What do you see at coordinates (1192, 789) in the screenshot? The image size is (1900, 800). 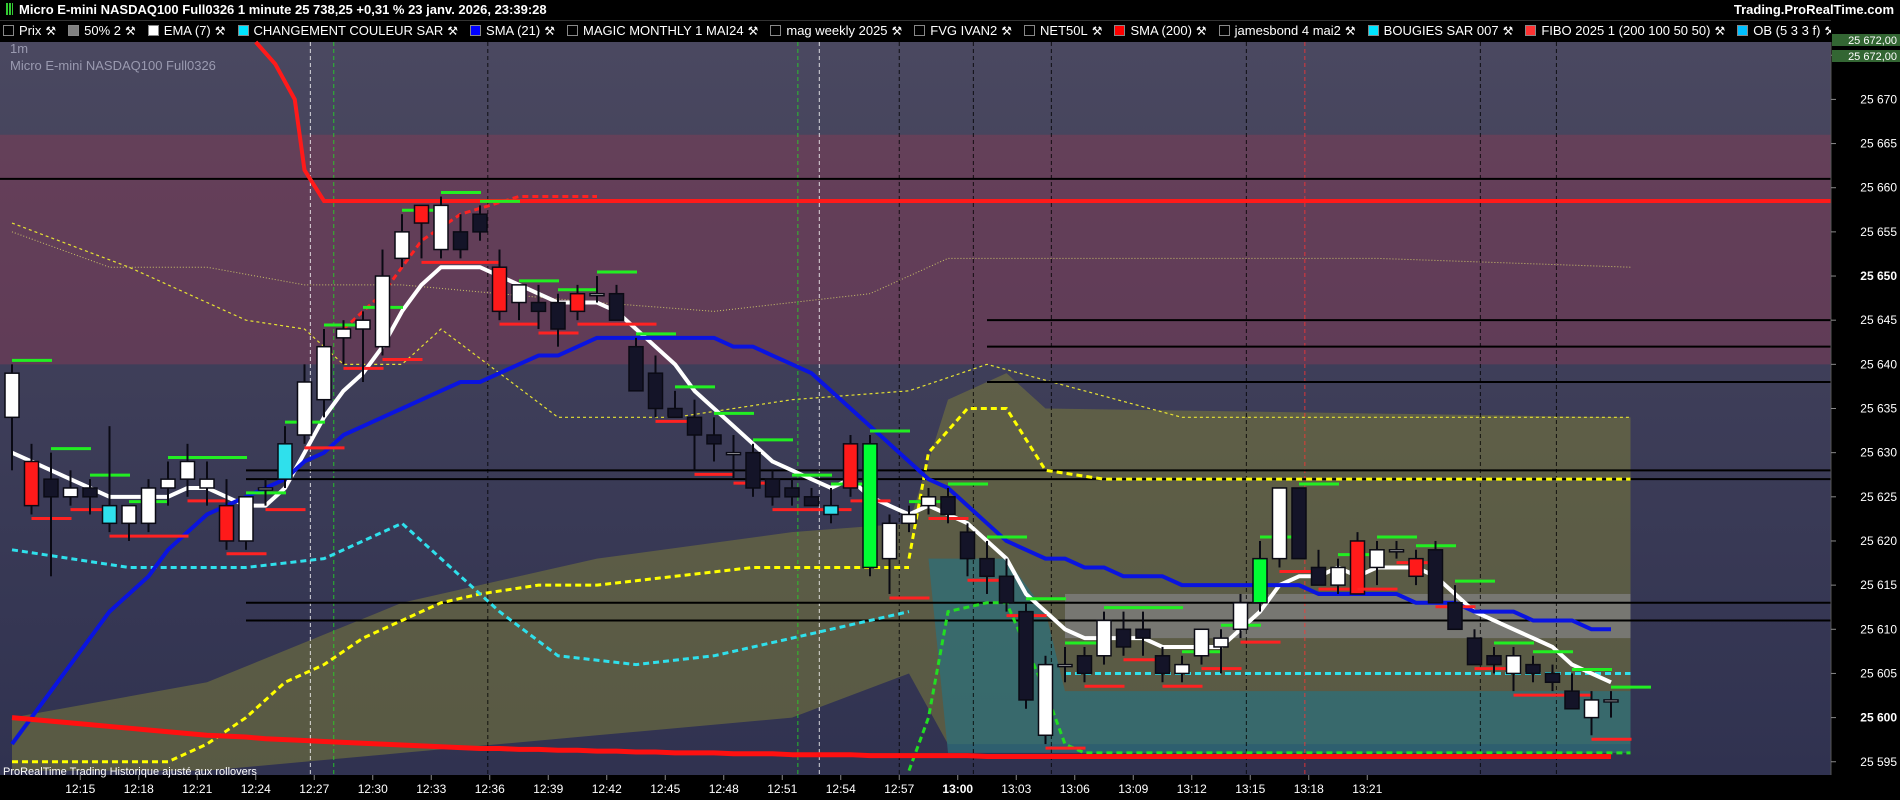 I see `time-tick-label: 13:12` at bounding box center [1192, 789].